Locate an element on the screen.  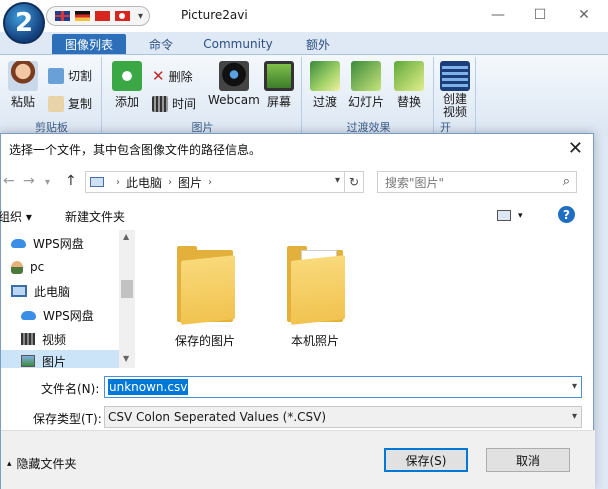
flag-cn-icon is located at coordinates (102, 16).